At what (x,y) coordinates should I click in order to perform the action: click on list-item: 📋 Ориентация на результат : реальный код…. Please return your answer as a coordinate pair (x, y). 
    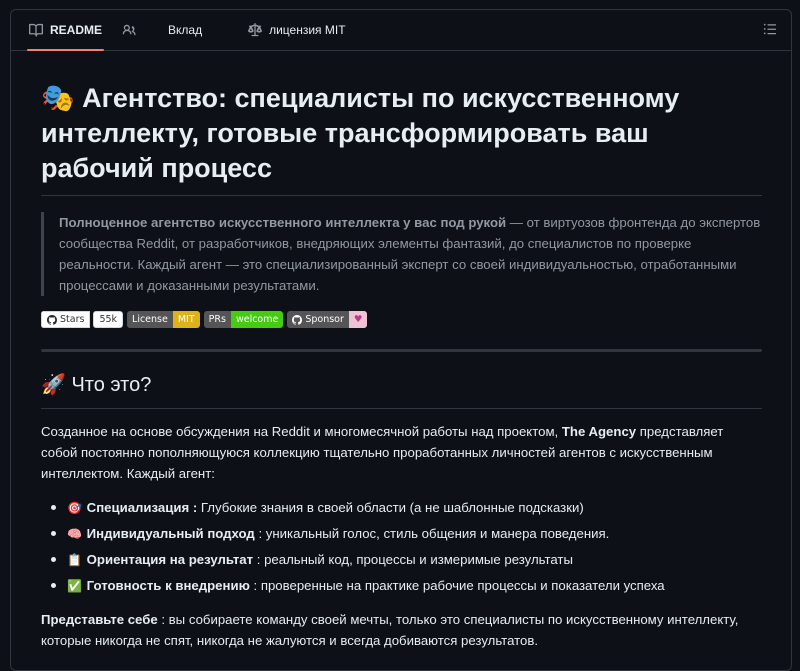
    Looking at the image, I should click on (406, 560).